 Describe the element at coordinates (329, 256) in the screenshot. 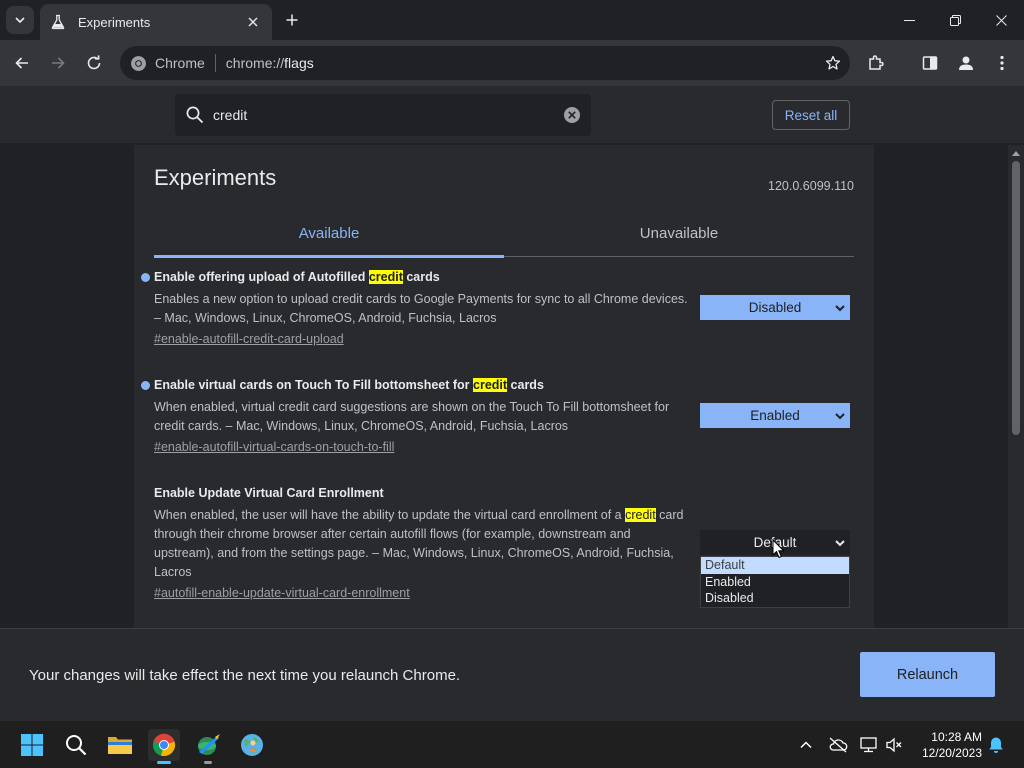

I see `active-tab-indicator` at that location.